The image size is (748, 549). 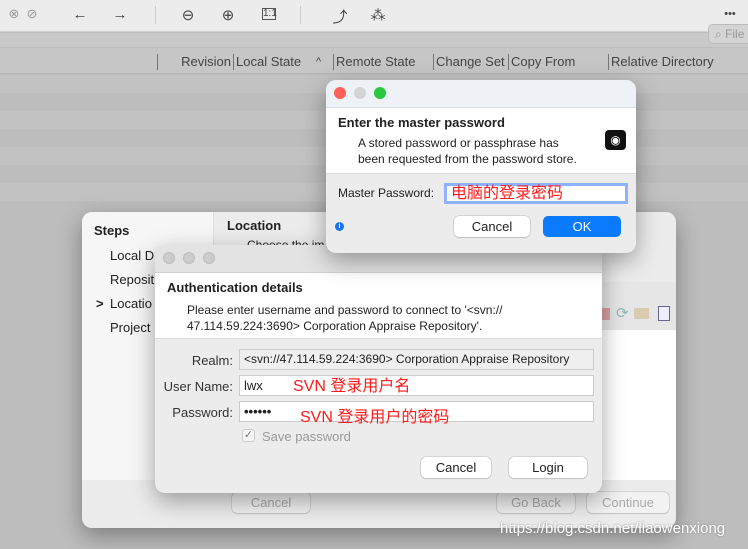 I want to click on info-icon: i, so click(x=339, y=226).